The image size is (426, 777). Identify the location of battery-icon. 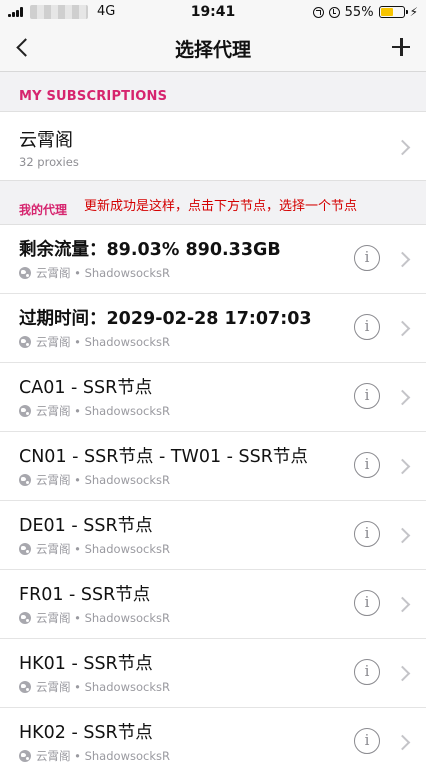
(393, 12).